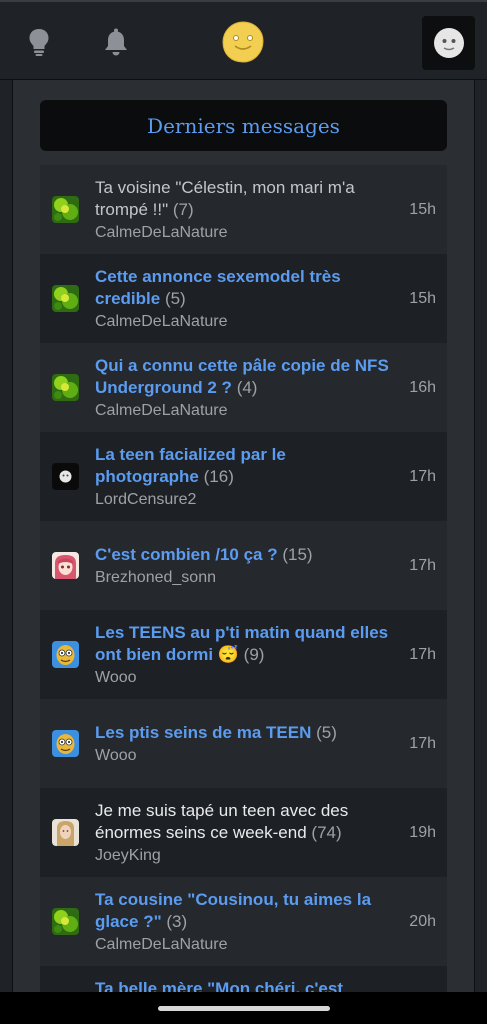 Image resolution: width=487 pixels, height=1024 pixels. Describe the element at coordinates (218, 287) in the screenshot. I see `topic-title: Cette annonce sexemodel très credible` at that location.